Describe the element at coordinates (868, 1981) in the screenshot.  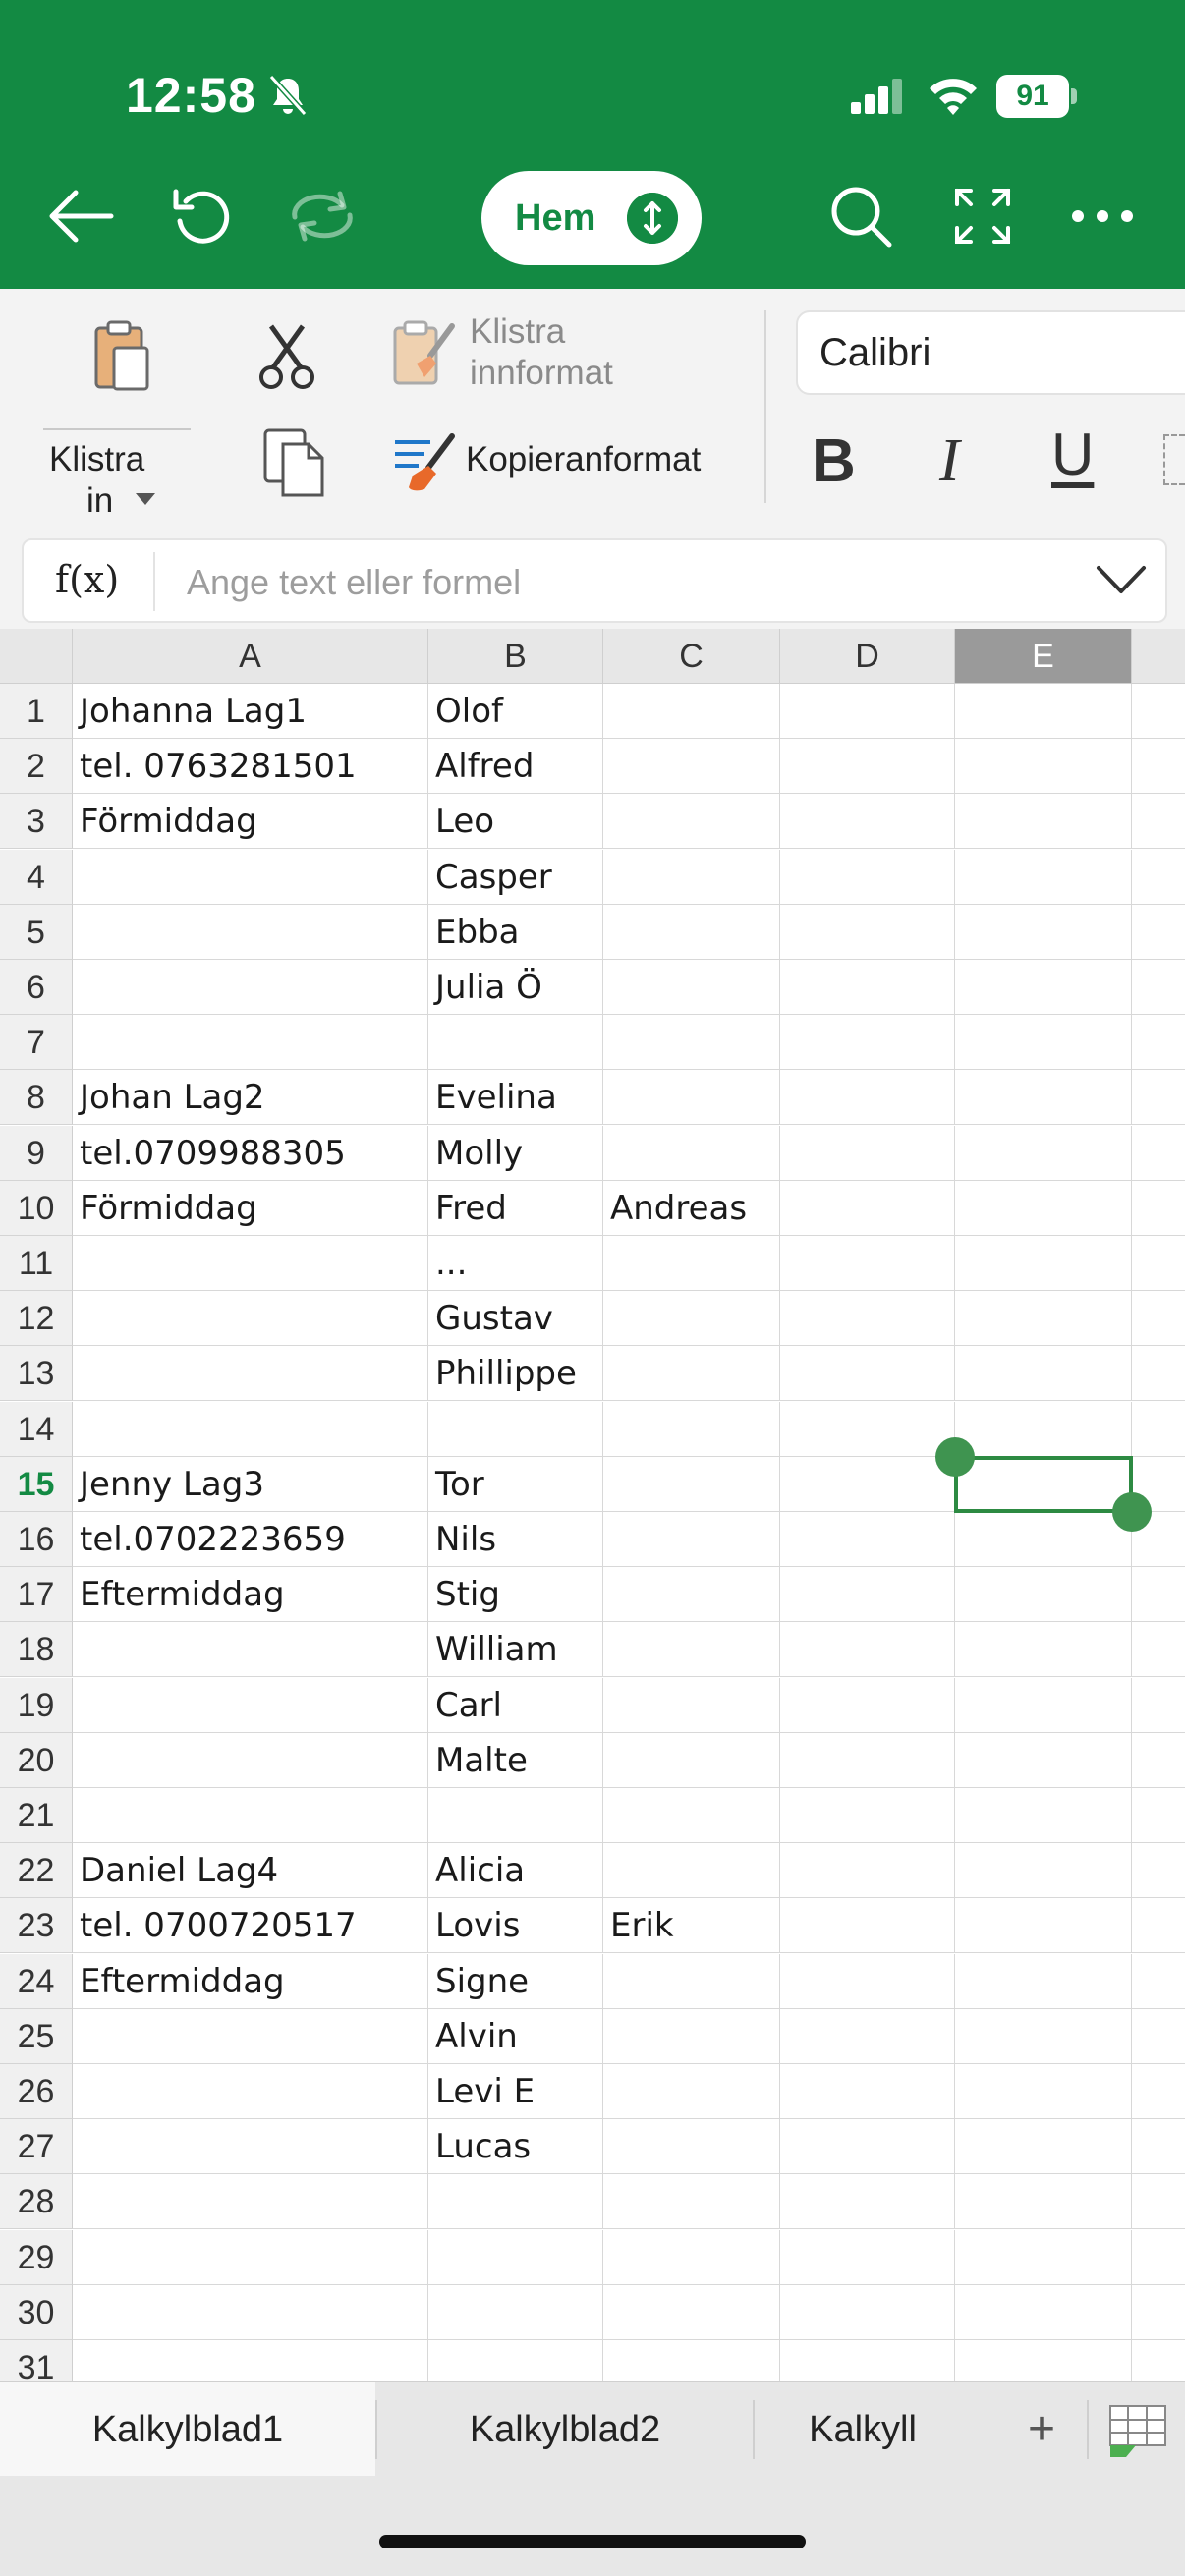
I see `cell-d24` at that location.